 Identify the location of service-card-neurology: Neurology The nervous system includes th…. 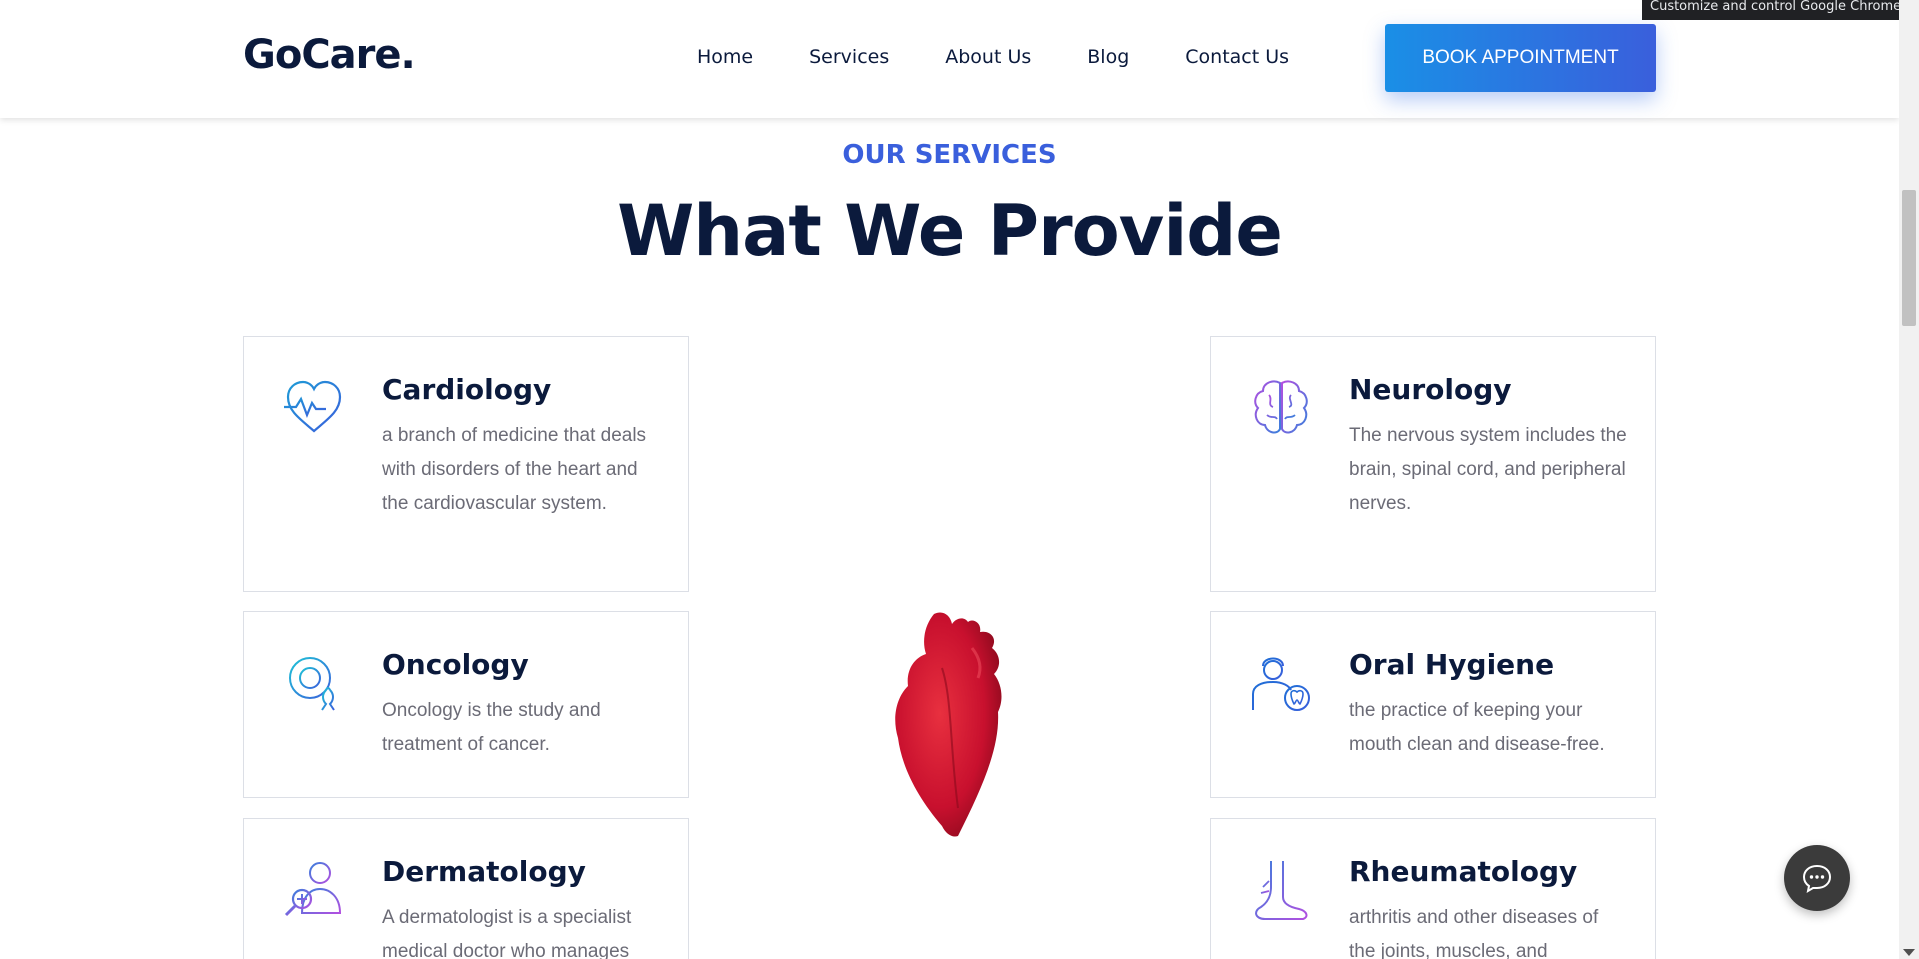
(1433, 464).